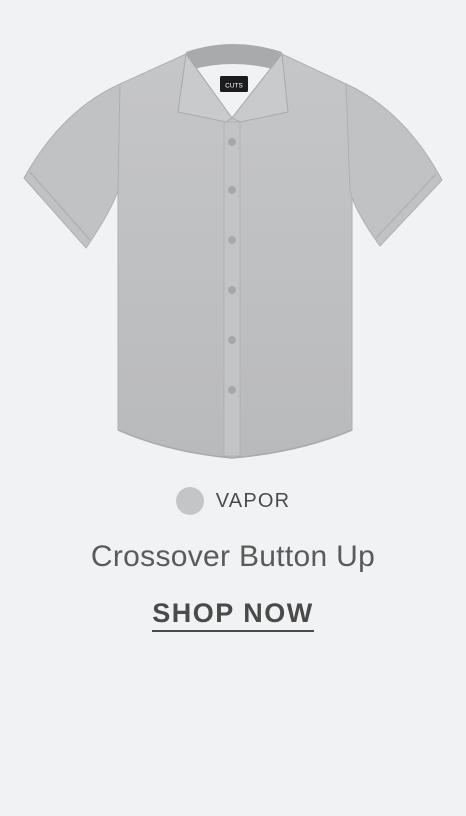 The height and width of the screenshot is (816, 466). I want to click on product-title: Crossover Button Up, so click(233, 557).